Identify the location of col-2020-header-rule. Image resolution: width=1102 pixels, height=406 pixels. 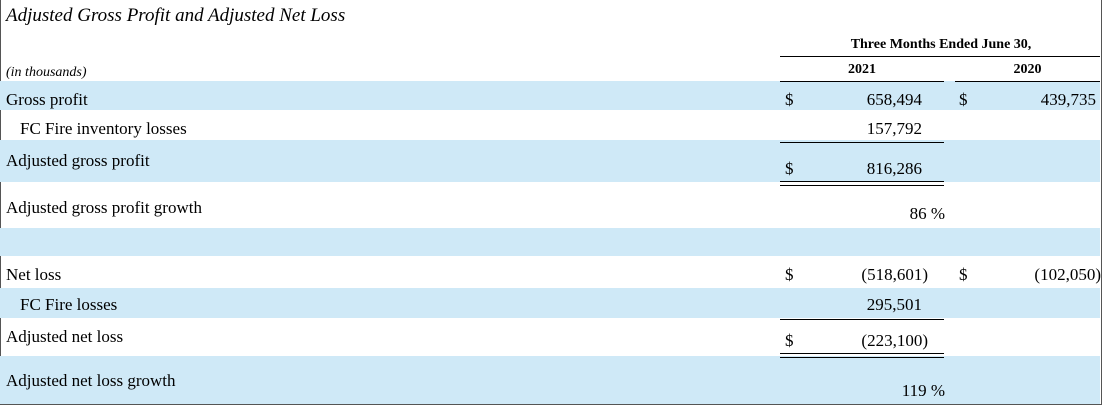
(1027, 81).